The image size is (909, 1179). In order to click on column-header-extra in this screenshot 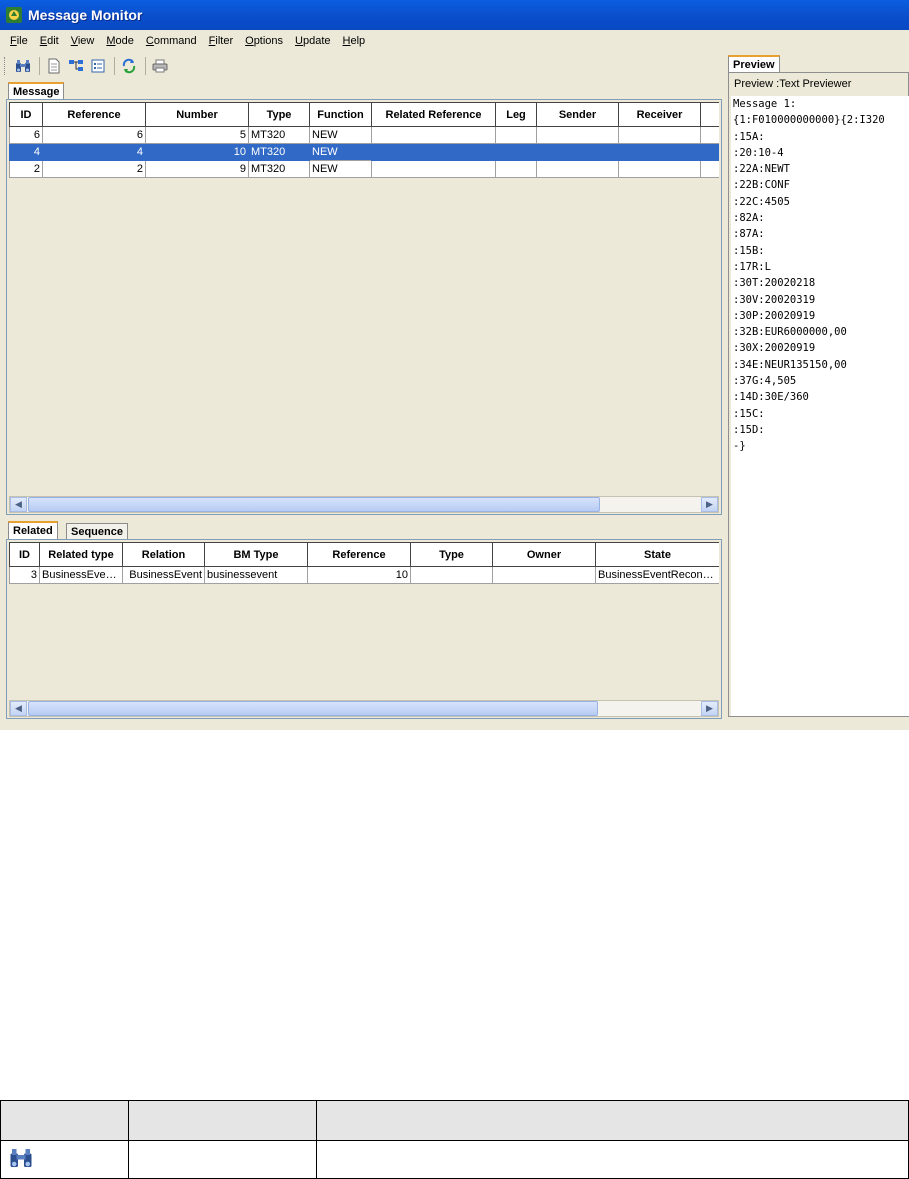, I will do `click(709, 114)`.